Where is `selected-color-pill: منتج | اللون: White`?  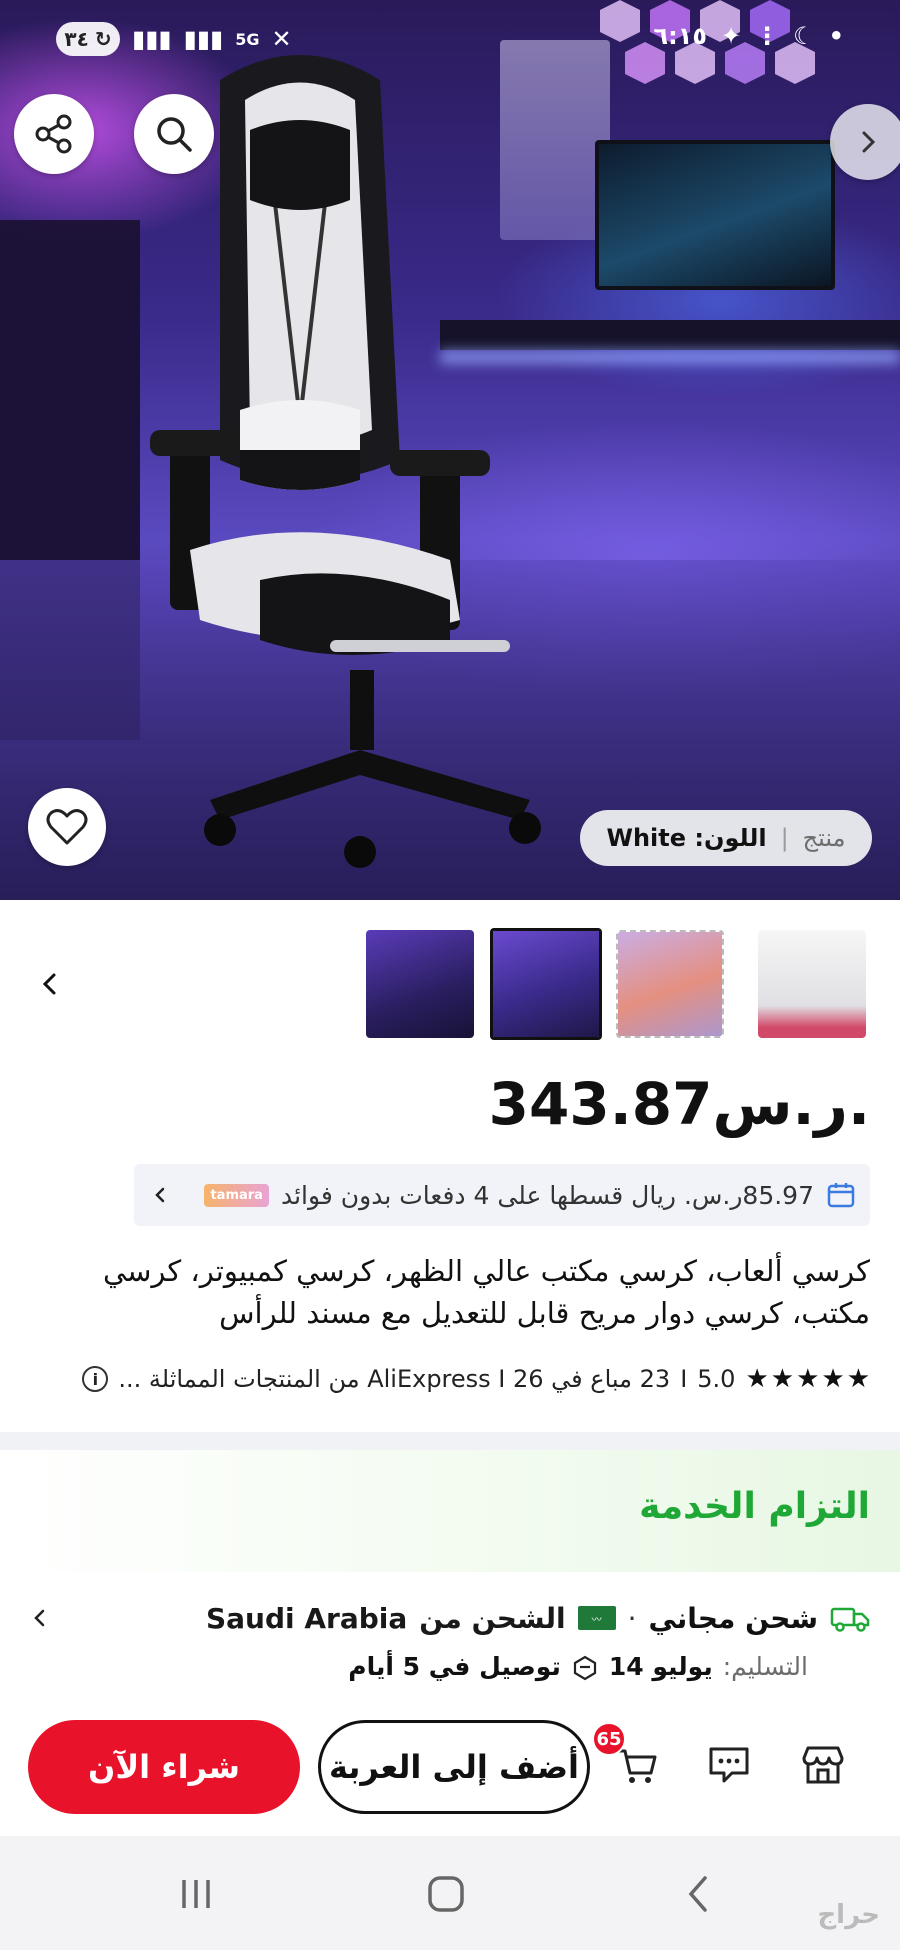 selected-color-pill: منتج | اللون: White is located at coordinates (726, 838).